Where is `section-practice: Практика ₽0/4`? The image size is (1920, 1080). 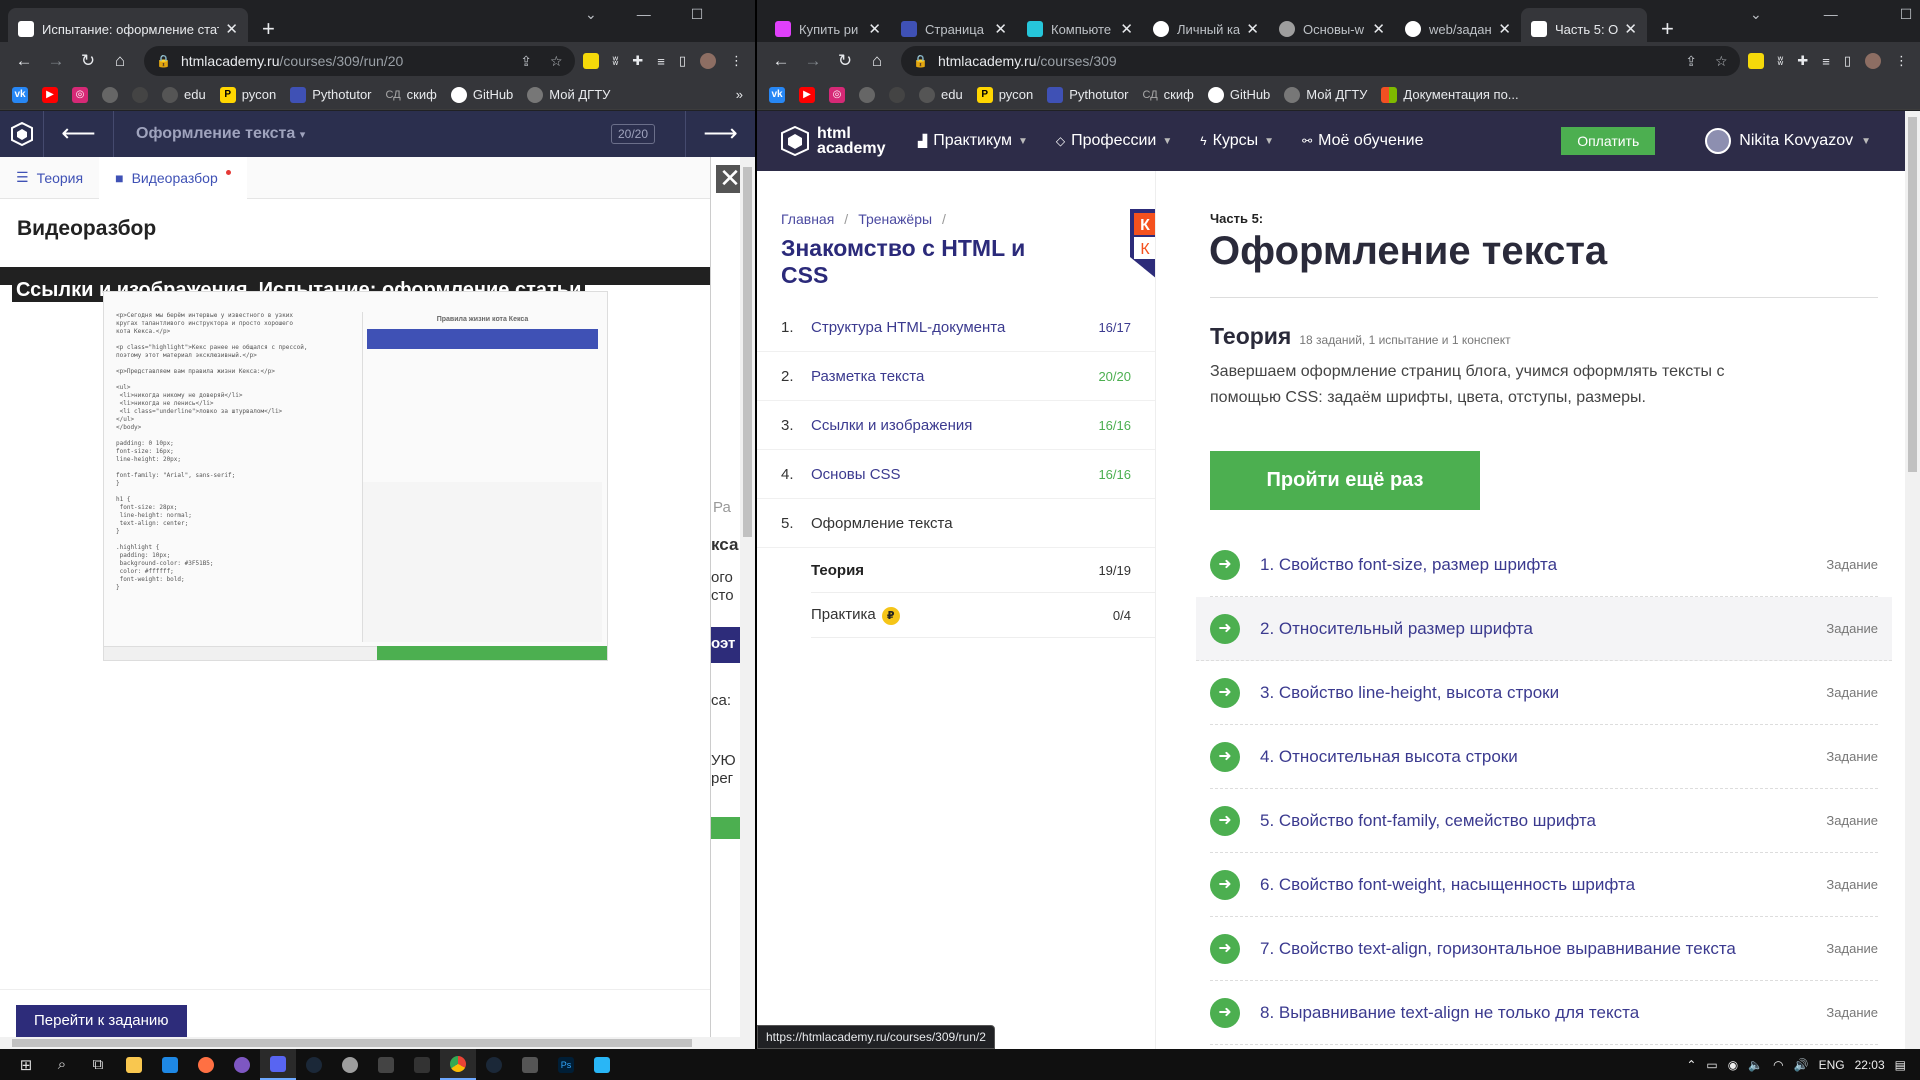
section-practice: Практика ₽0/4 is located at coordinates (983, 615).